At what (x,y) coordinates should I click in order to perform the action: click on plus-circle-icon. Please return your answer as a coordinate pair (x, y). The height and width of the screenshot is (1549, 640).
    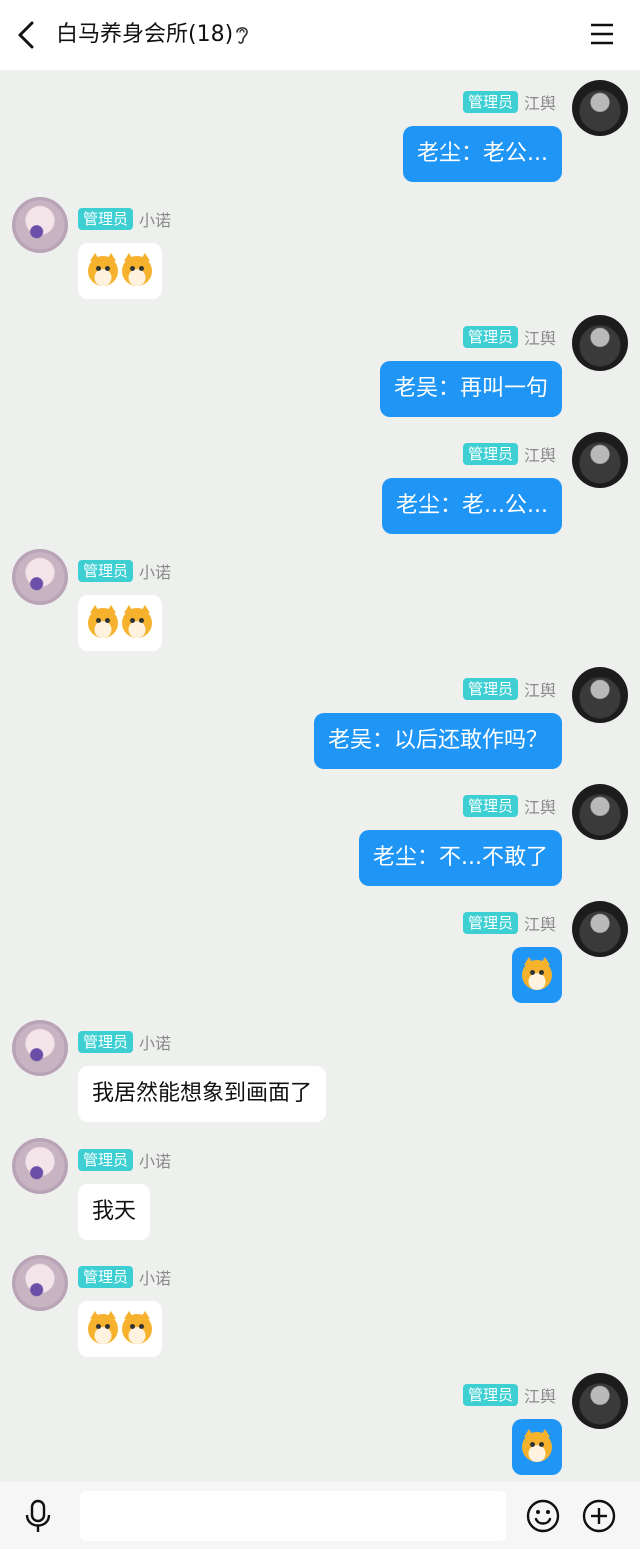
    Looking at the image, I should click on (599, 1516).